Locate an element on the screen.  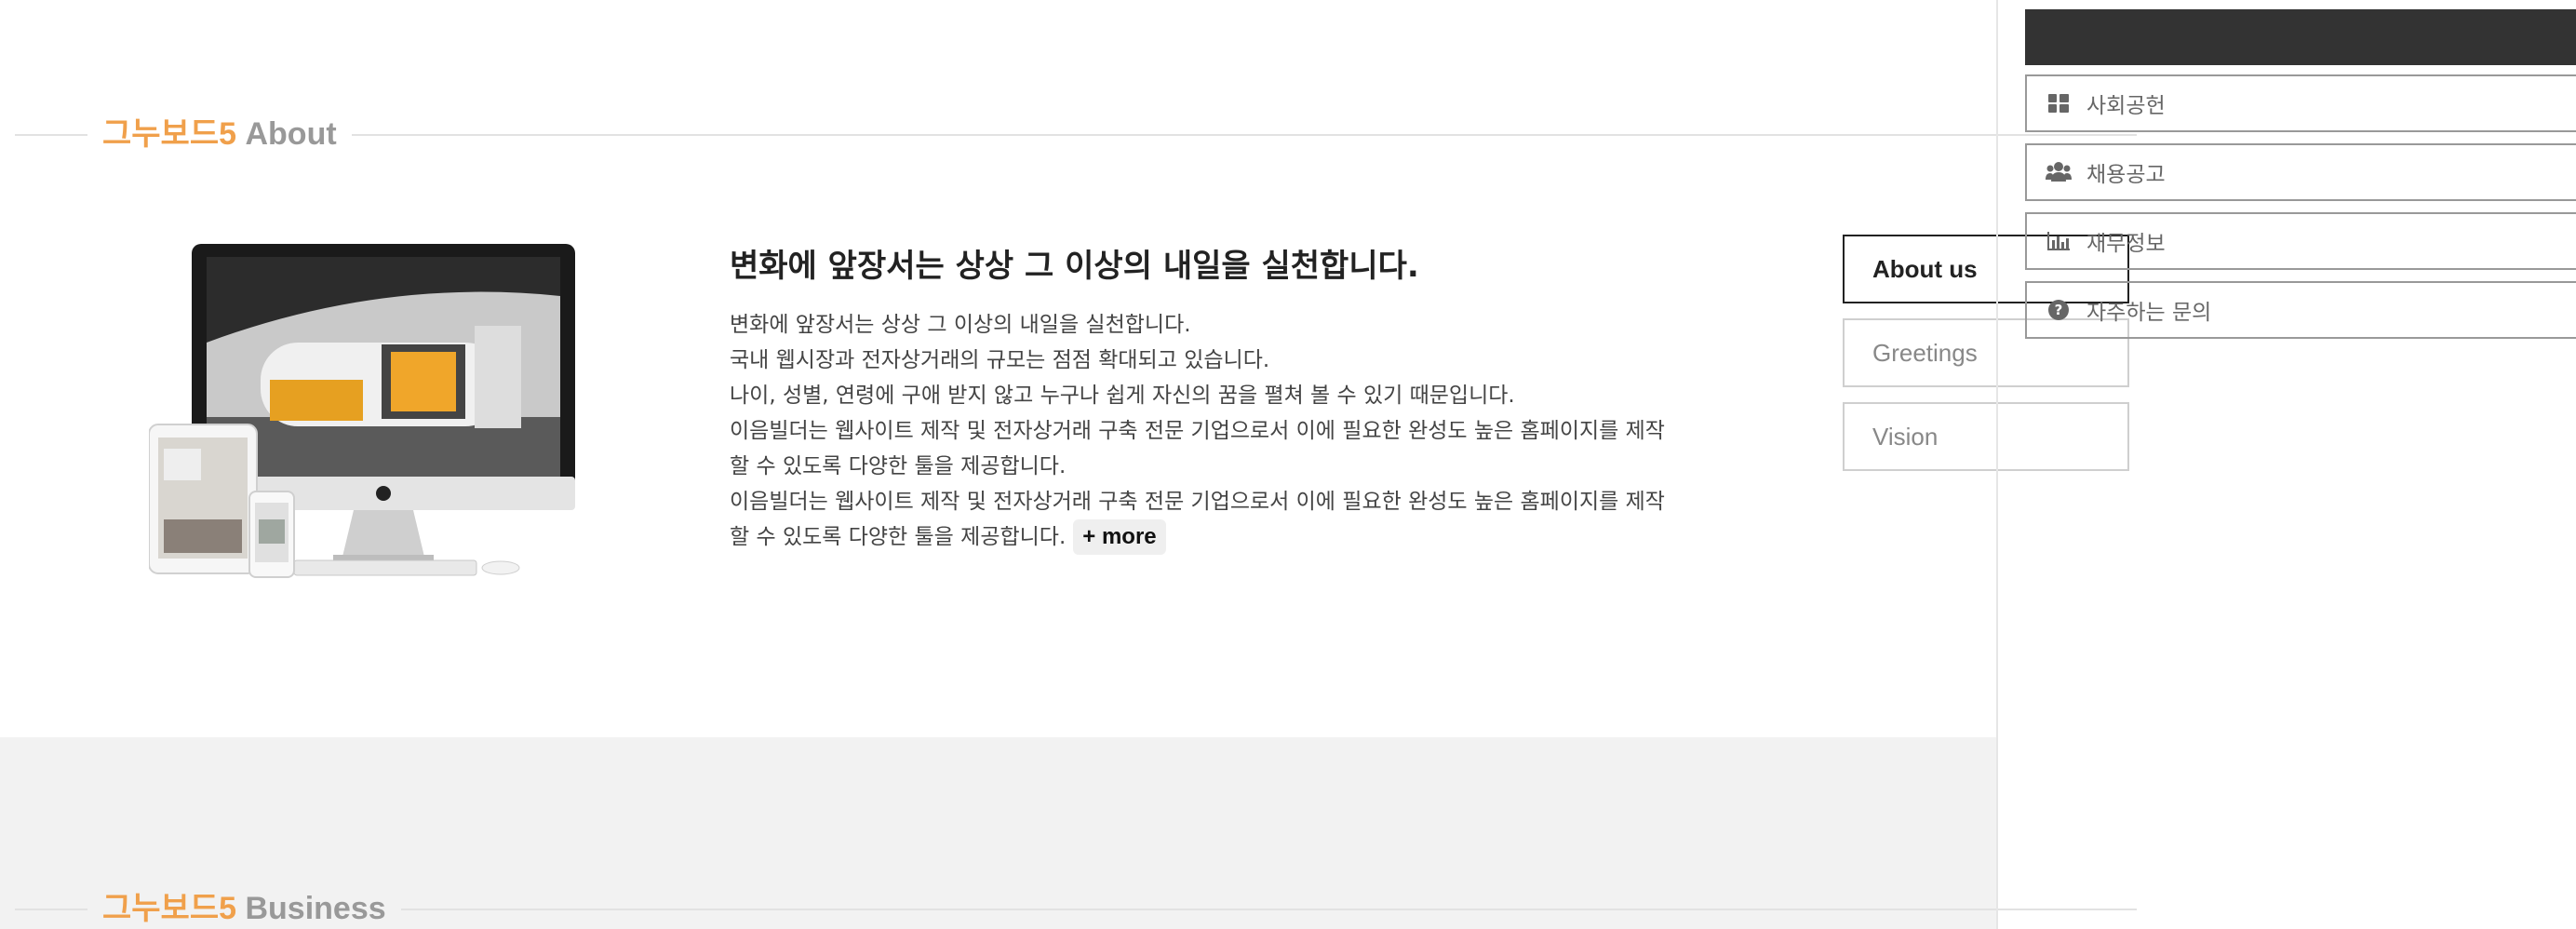
about-paragraph: 변화에 앞장서는 상상 그 이상의 내일을 실천합니다. is located at coordinates (960, 325).